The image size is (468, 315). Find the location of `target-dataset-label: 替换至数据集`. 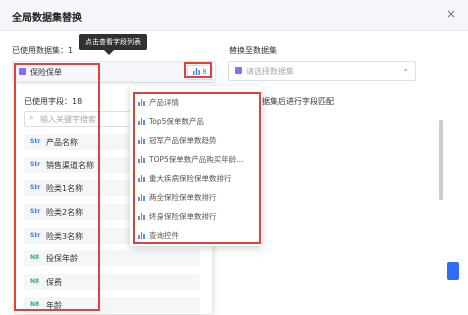

target-dataset-label: 替换至数据集 is located at coordinates (253, 50).